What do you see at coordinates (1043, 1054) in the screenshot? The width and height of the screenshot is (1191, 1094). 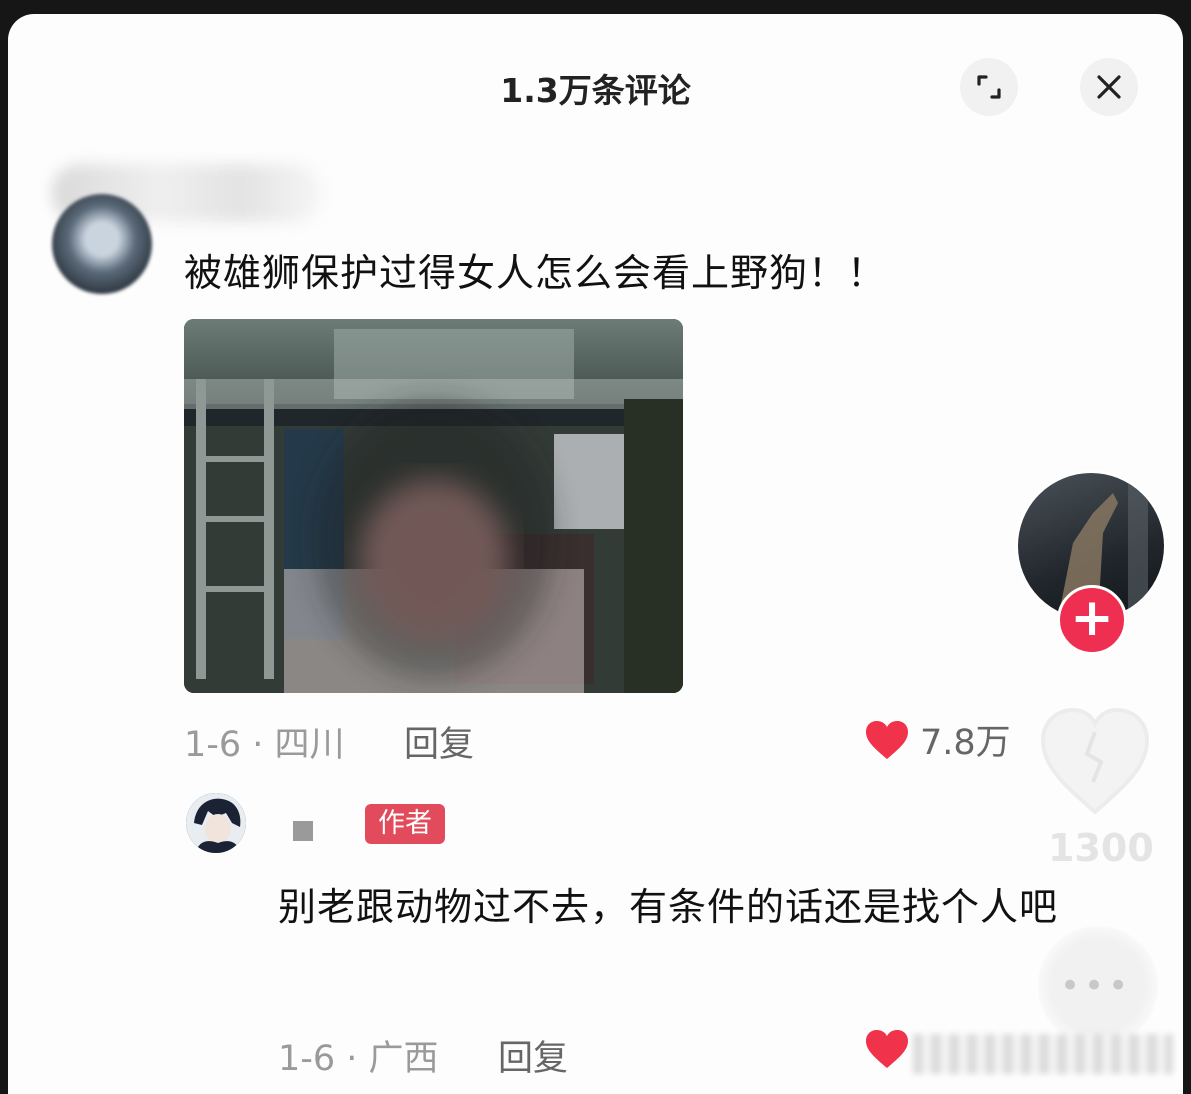 I see `like-count-blurred` at bounding box center [1043, 1054].